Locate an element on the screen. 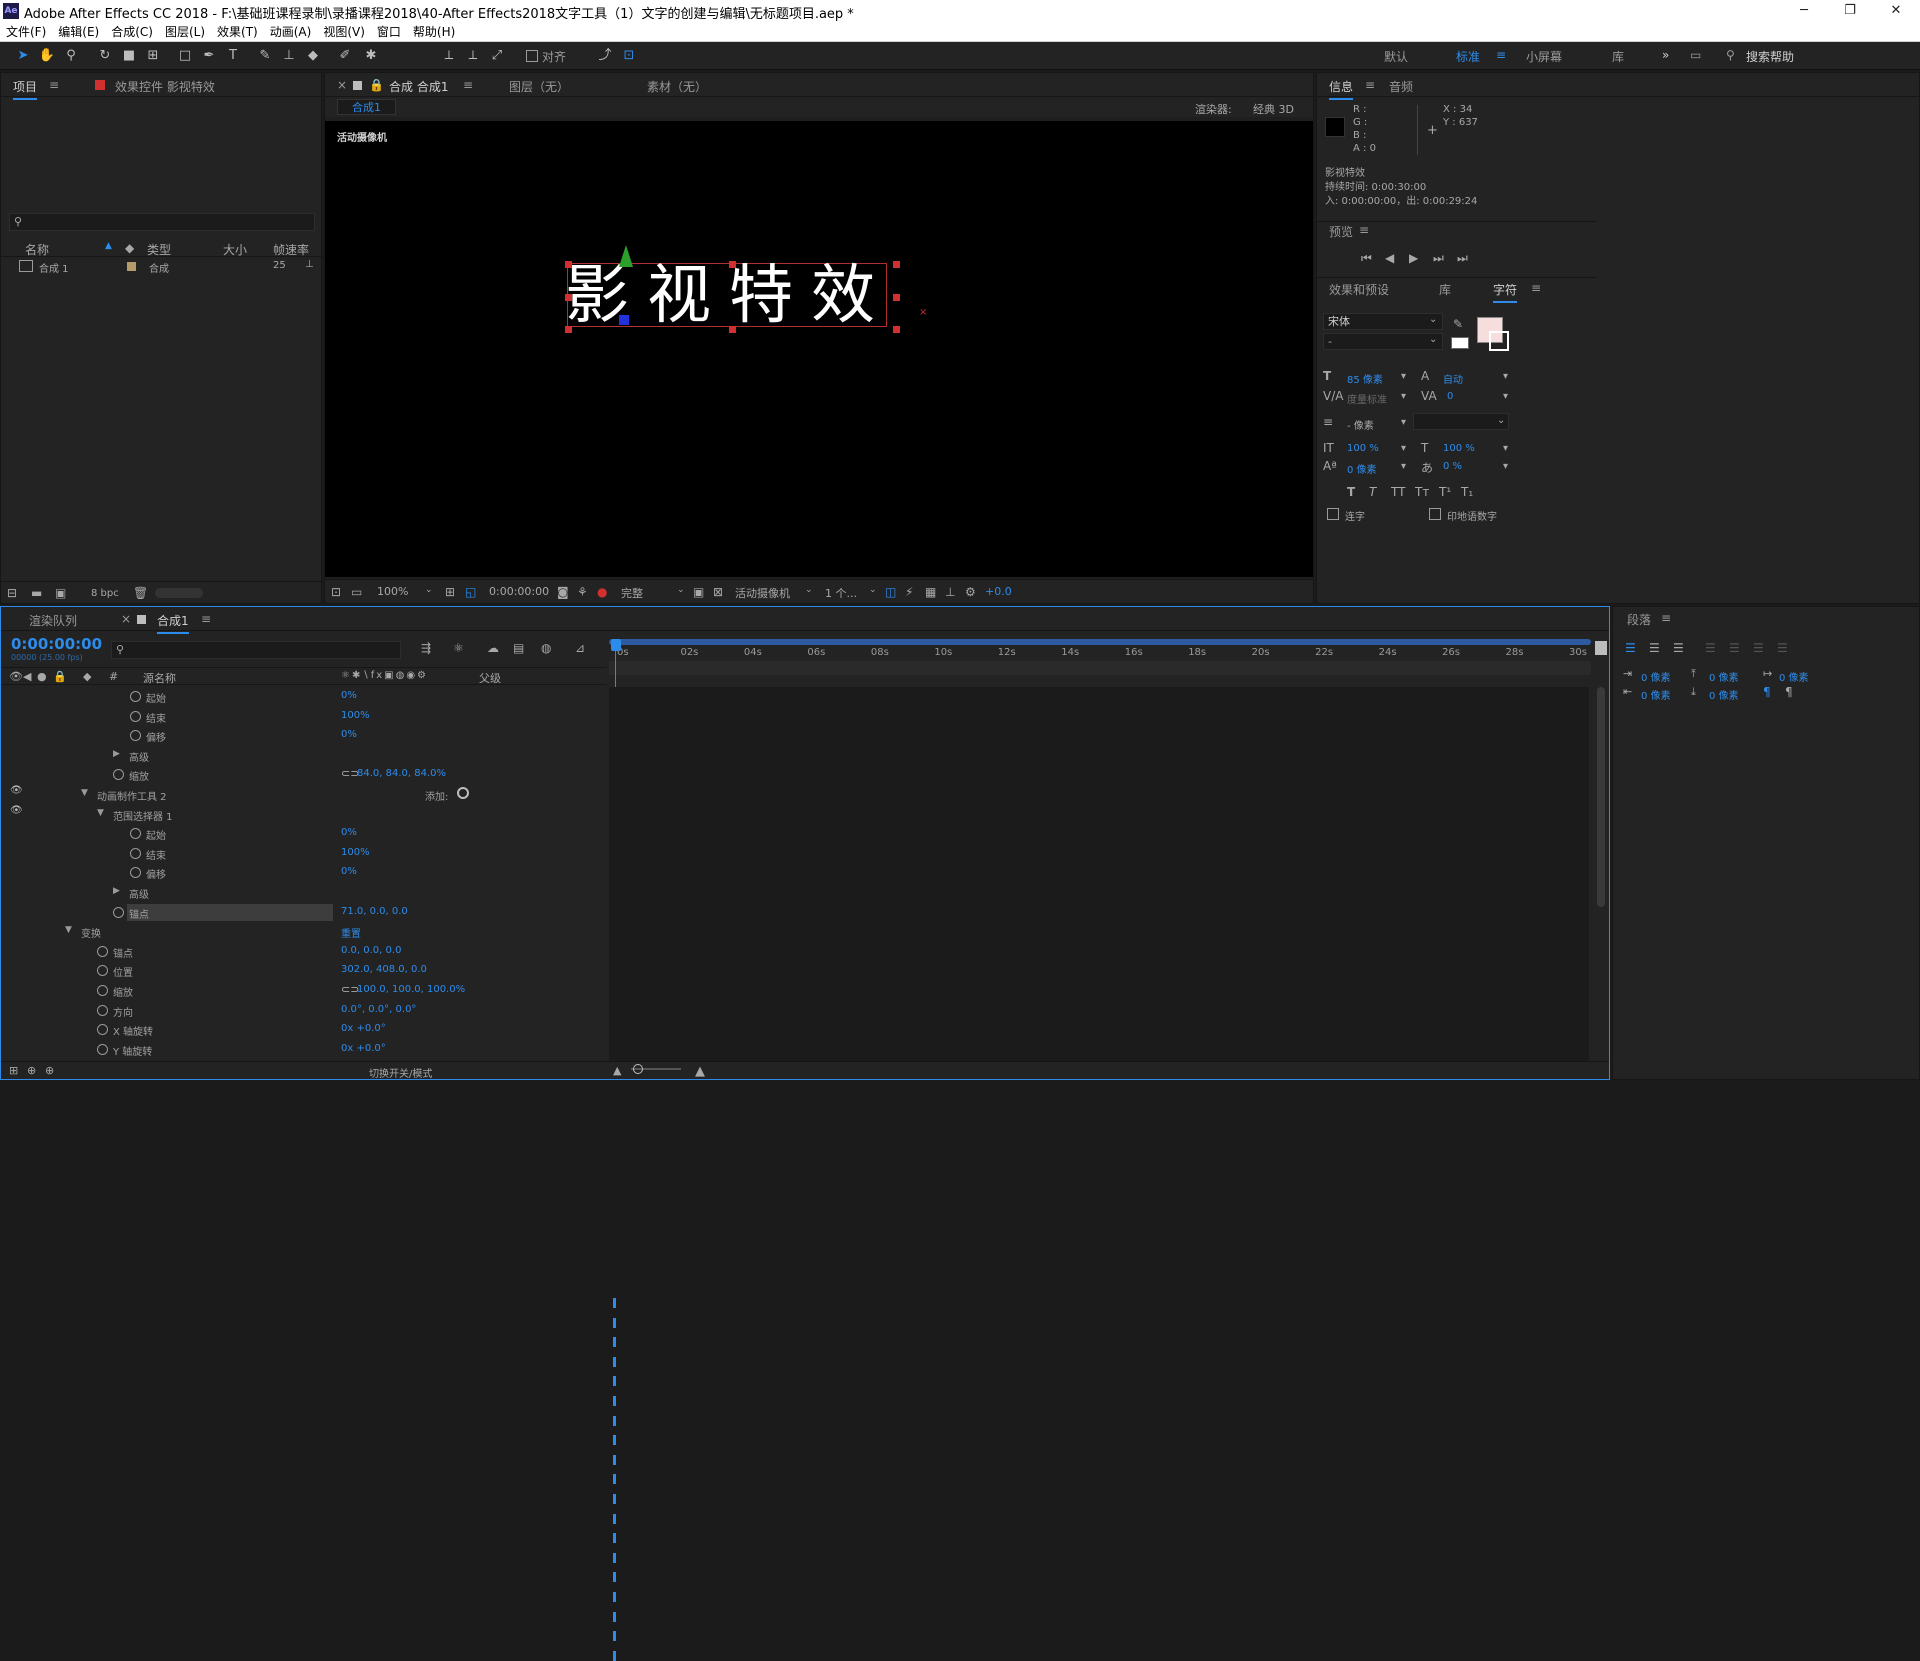 Image resolution: width=1920 pixels, height=1661 pixels. size-dropdown-icon: ▾ is located at coordinates (1403, 376).